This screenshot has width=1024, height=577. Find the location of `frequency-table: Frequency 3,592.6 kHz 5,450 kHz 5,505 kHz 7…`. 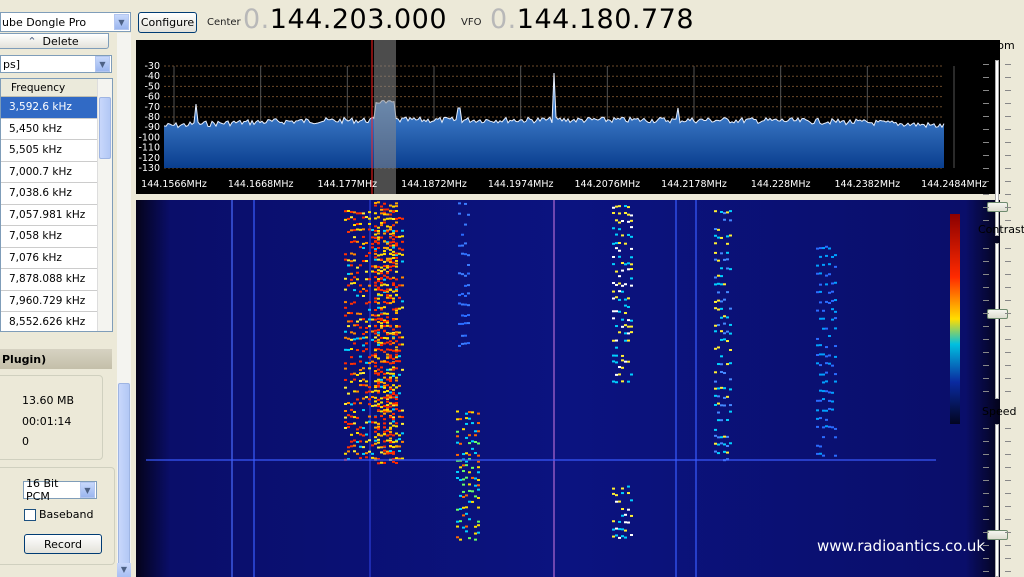

frequency-table: Frequency 3,592.6 kHz 5,450 kHz 5,505 kHz 7… is located at coordinates (56, 205).